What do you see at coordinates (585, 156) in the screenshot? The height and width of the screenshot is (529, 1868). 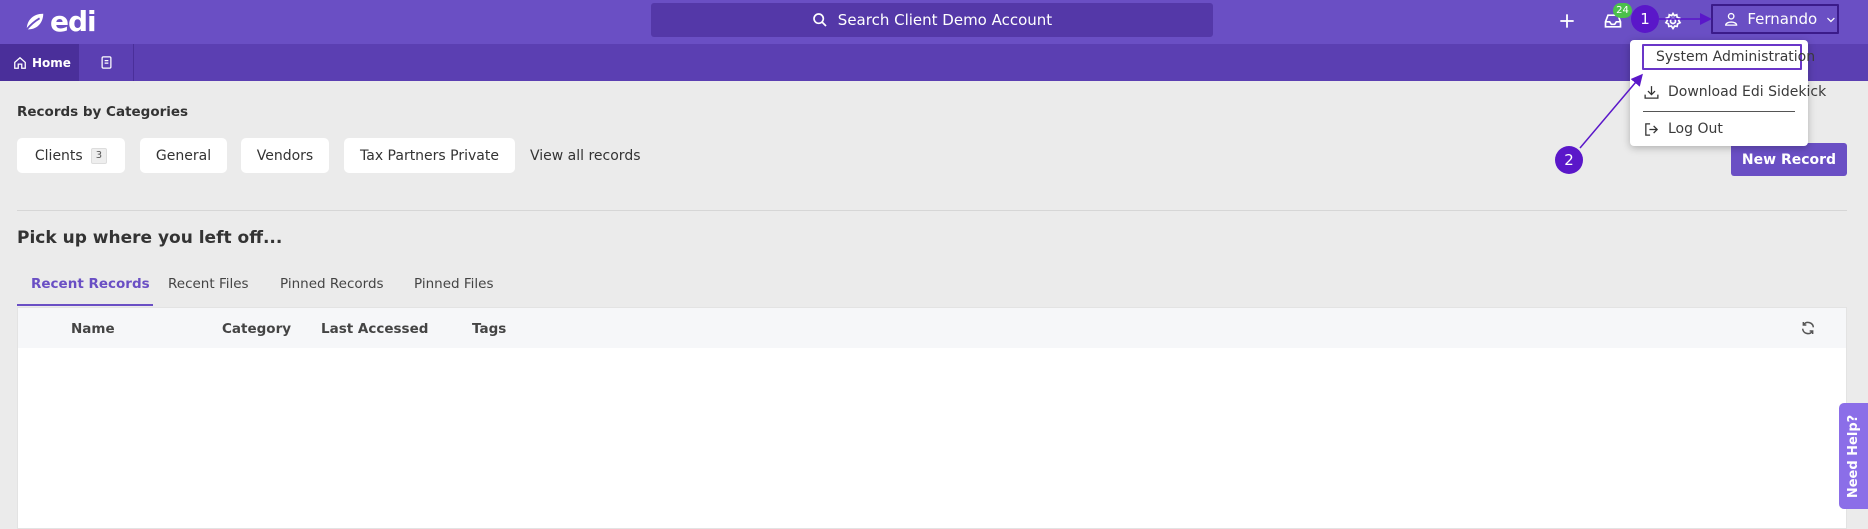 I see `view-all-records-link: View all records` at bounding box center [585, 156].